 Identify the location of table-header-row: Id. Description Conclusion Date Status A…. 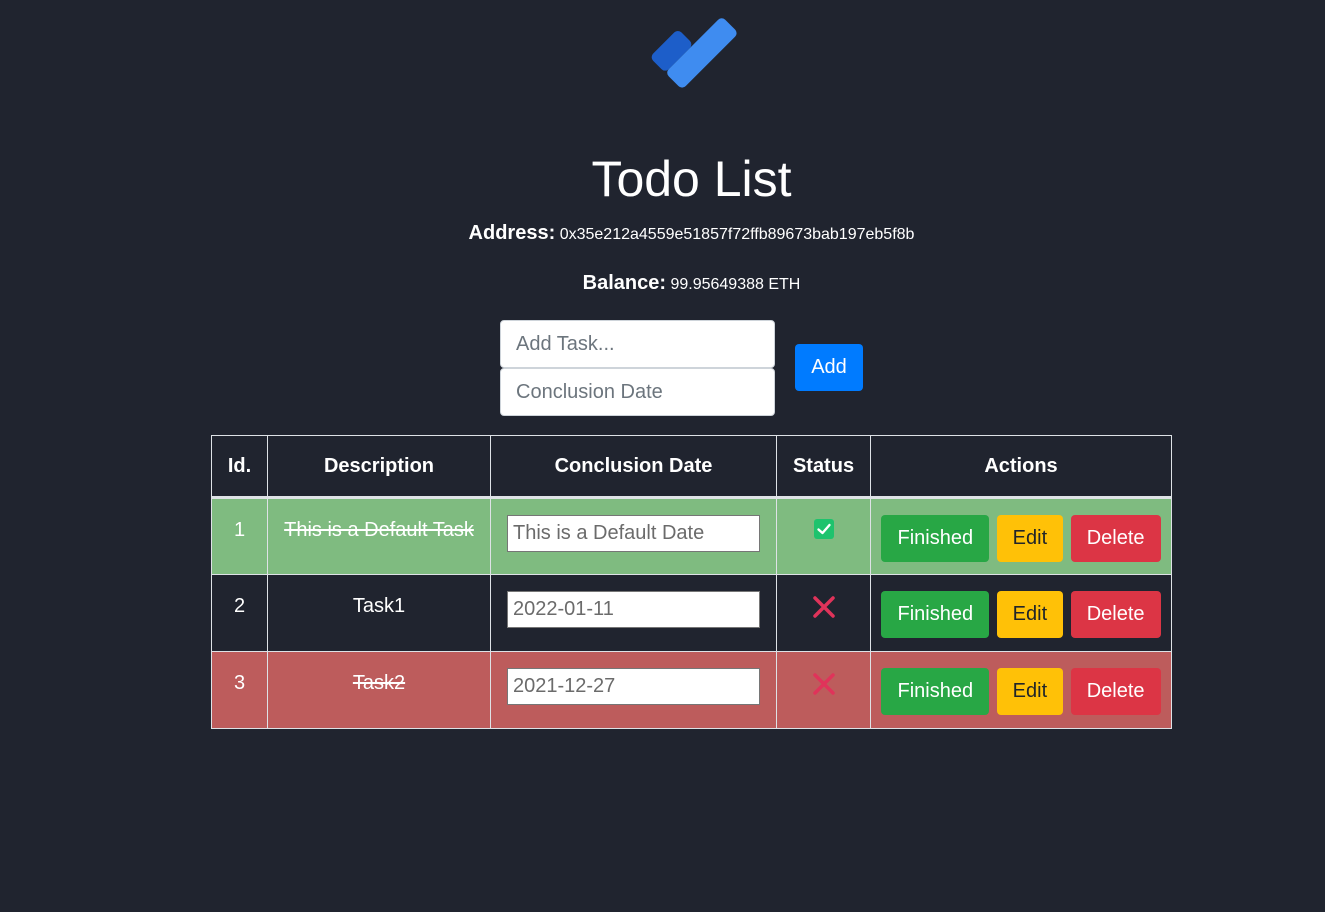
(691, 467).